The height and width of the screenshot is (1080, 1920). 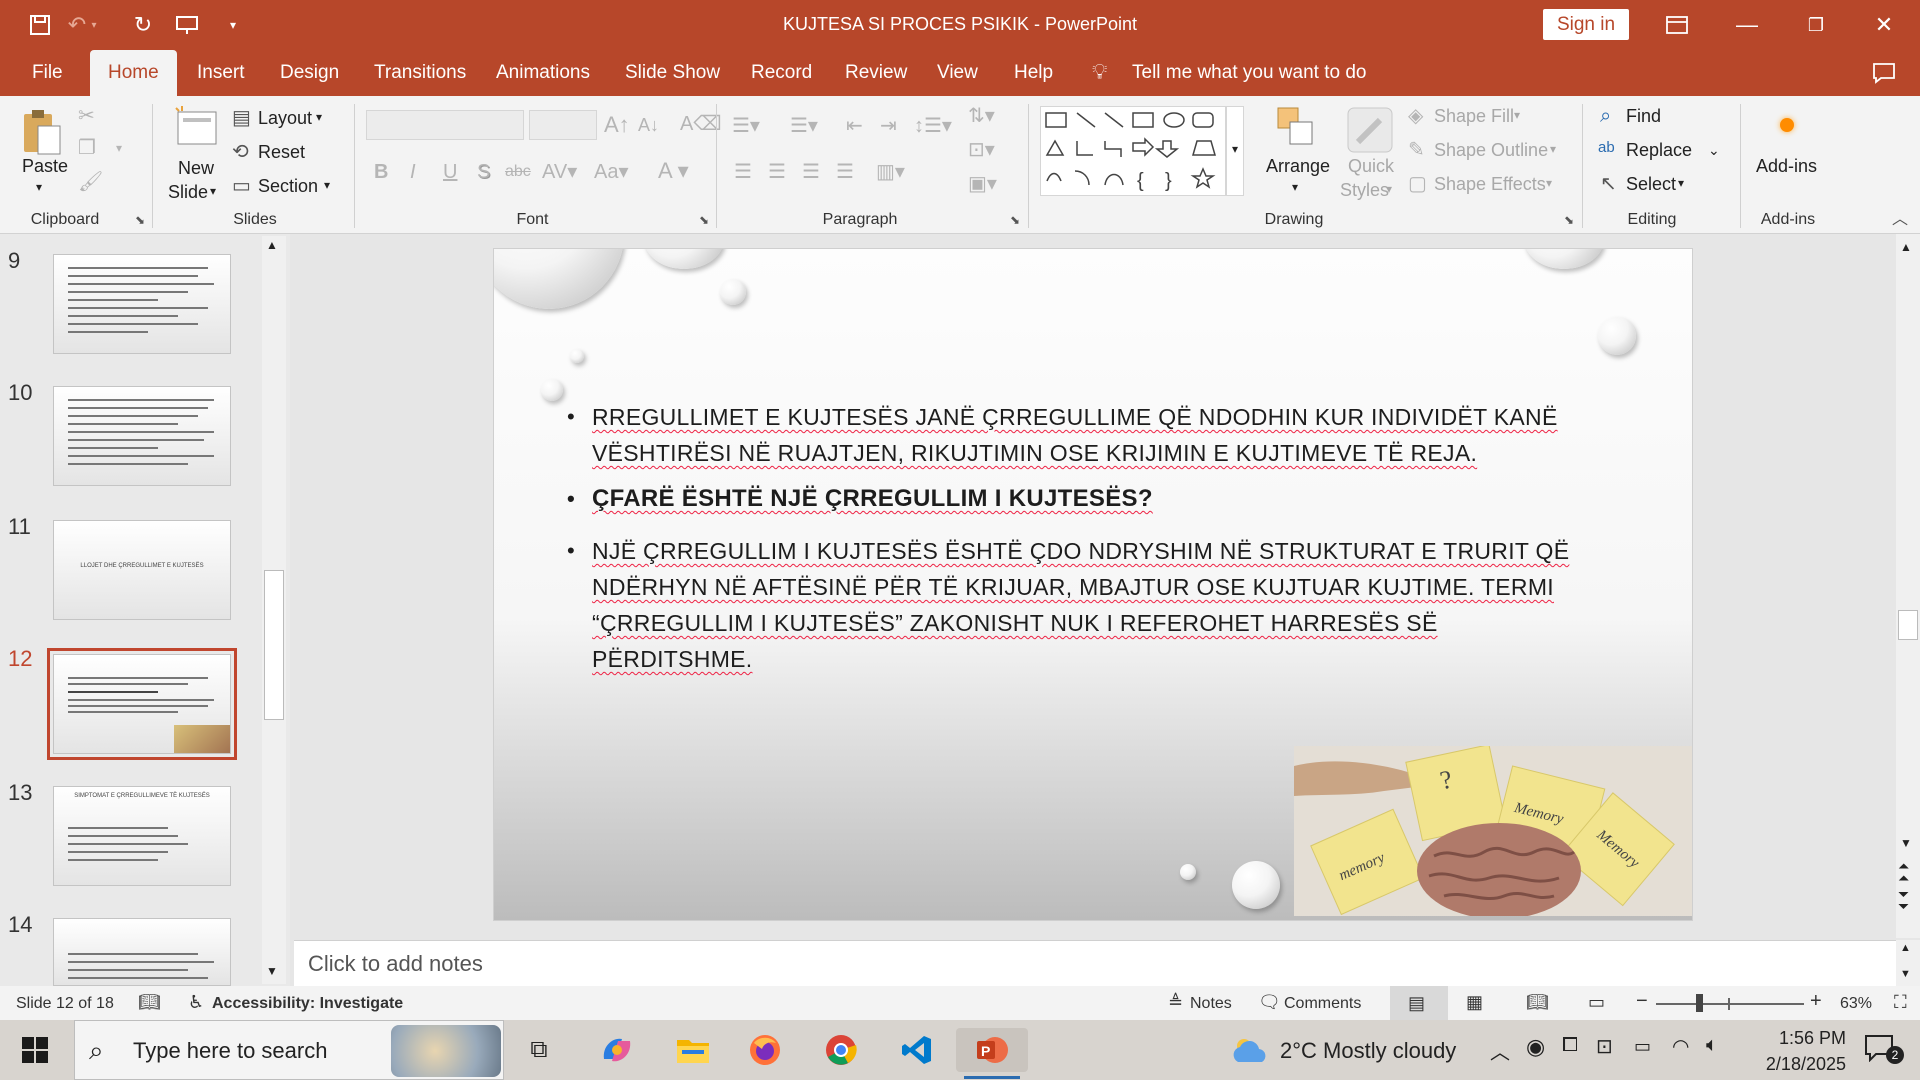 I want to click on section-icon: ▭, so click(x=241, y=186).